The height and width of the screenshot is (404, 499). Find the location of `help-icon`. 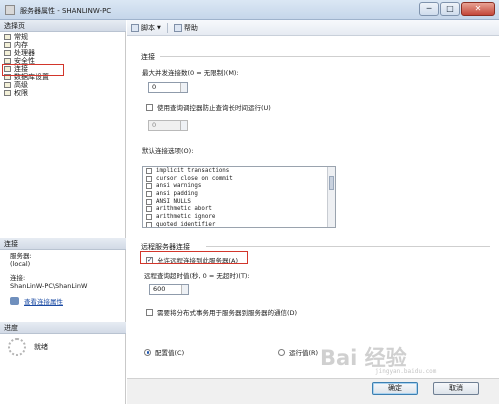

help-icon is located at coordinates (177, 27).